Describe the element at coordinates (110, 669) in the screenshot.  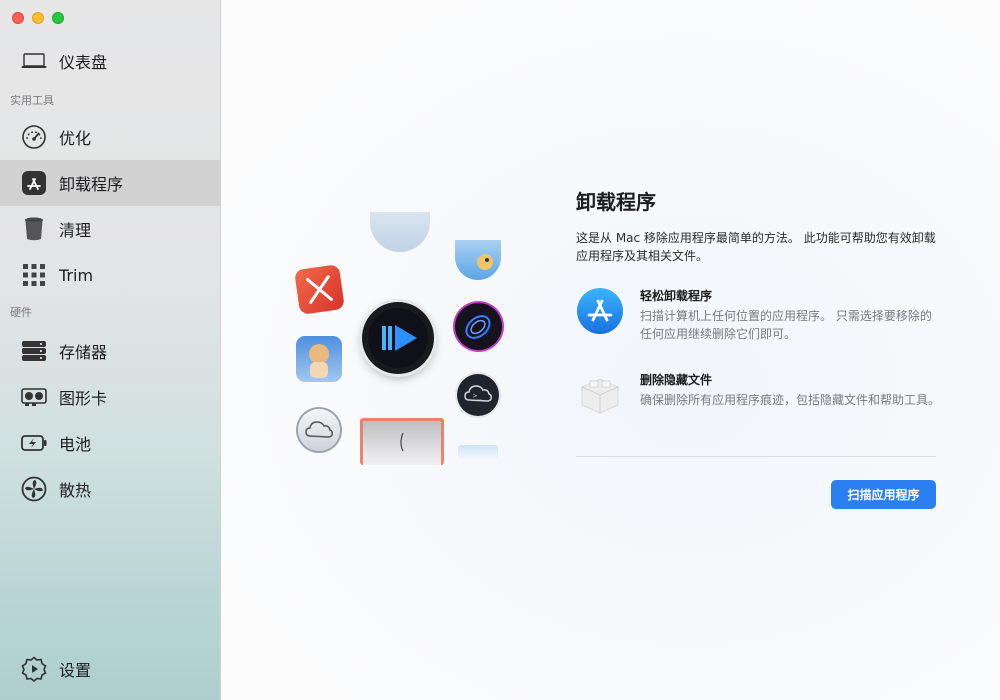
I see `sidebar-item-settings: 设置` at that location.